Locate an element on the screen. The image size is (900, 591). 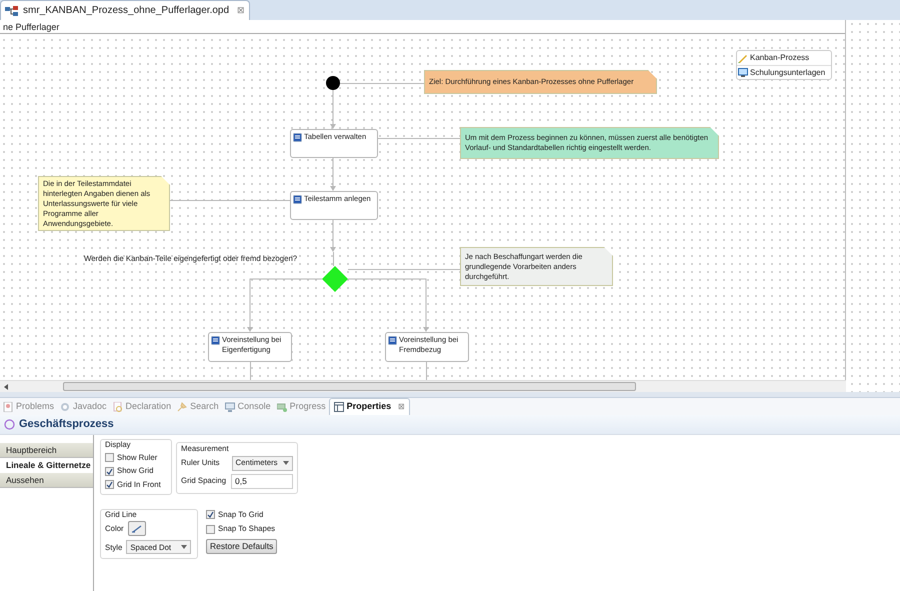
properties-title: Geschäftsprozess is located at coordinates (66, 424).